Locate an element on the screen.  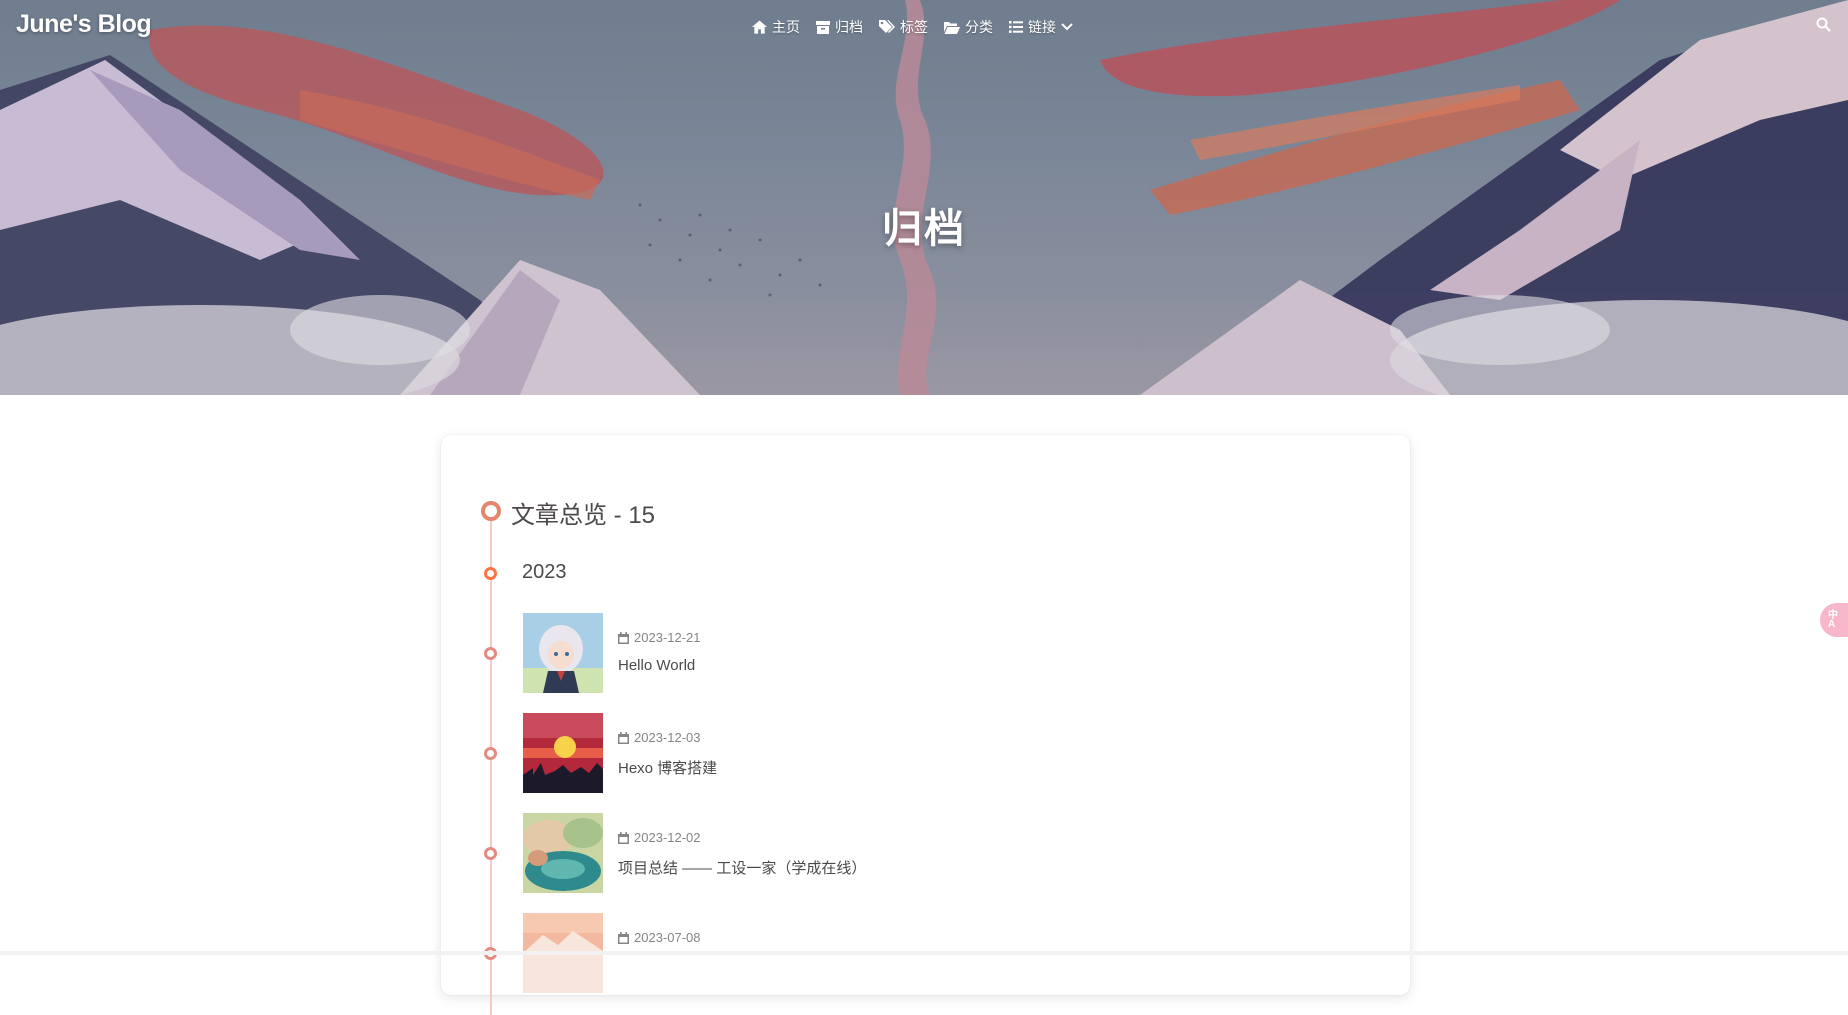
archive-overview-title: 文章总览 - 15 is located at coordinates (583, 515).